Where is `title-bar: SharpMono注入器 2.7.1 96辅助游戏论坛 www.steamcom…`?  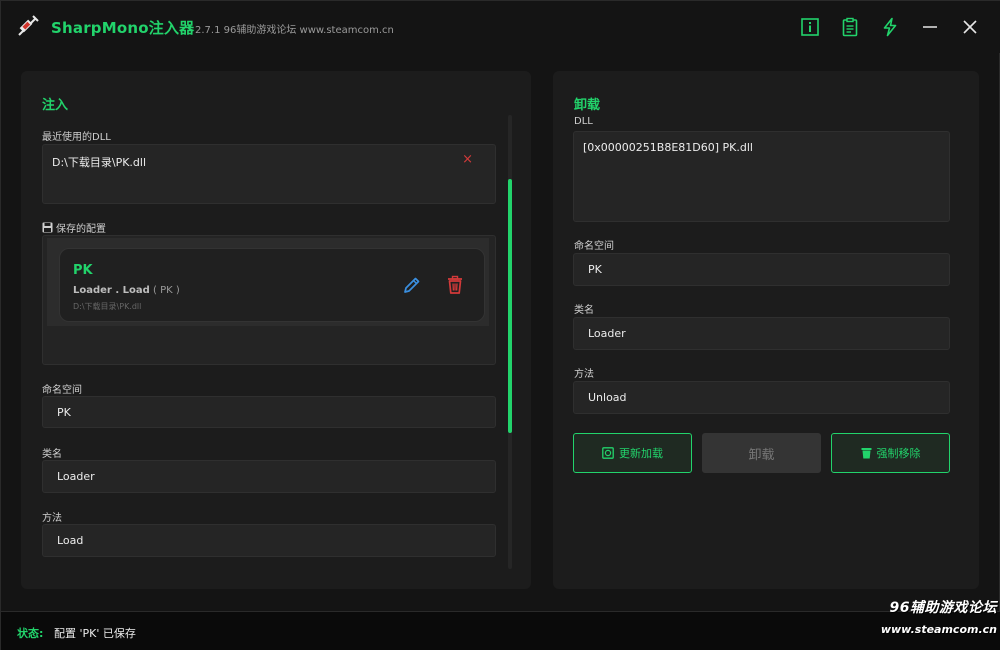
title-bar: SharpMono注入器 2.7.1 96辅助游戏论坛 www.steamcom… is located at coordinates (500, 27).